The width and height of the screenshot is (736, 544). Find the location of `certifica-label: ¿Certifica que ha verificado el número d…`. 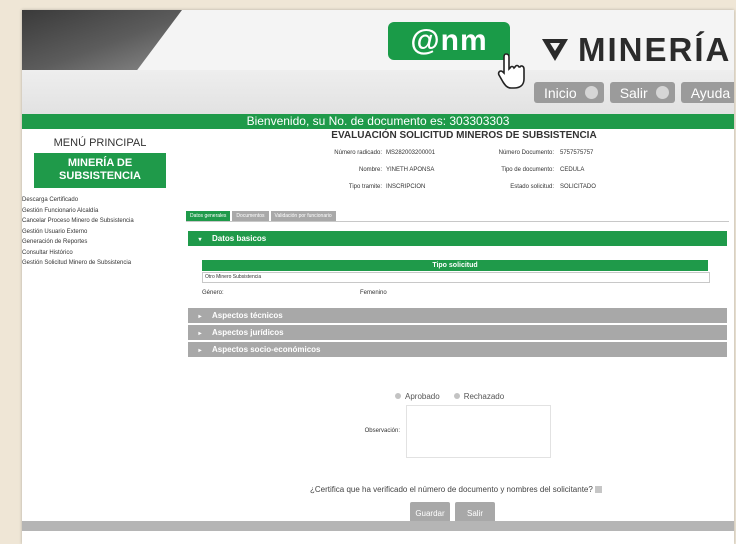

certifica-label: ¿Certifica que ha verificado el número d… is located at coordinates (451, 489).